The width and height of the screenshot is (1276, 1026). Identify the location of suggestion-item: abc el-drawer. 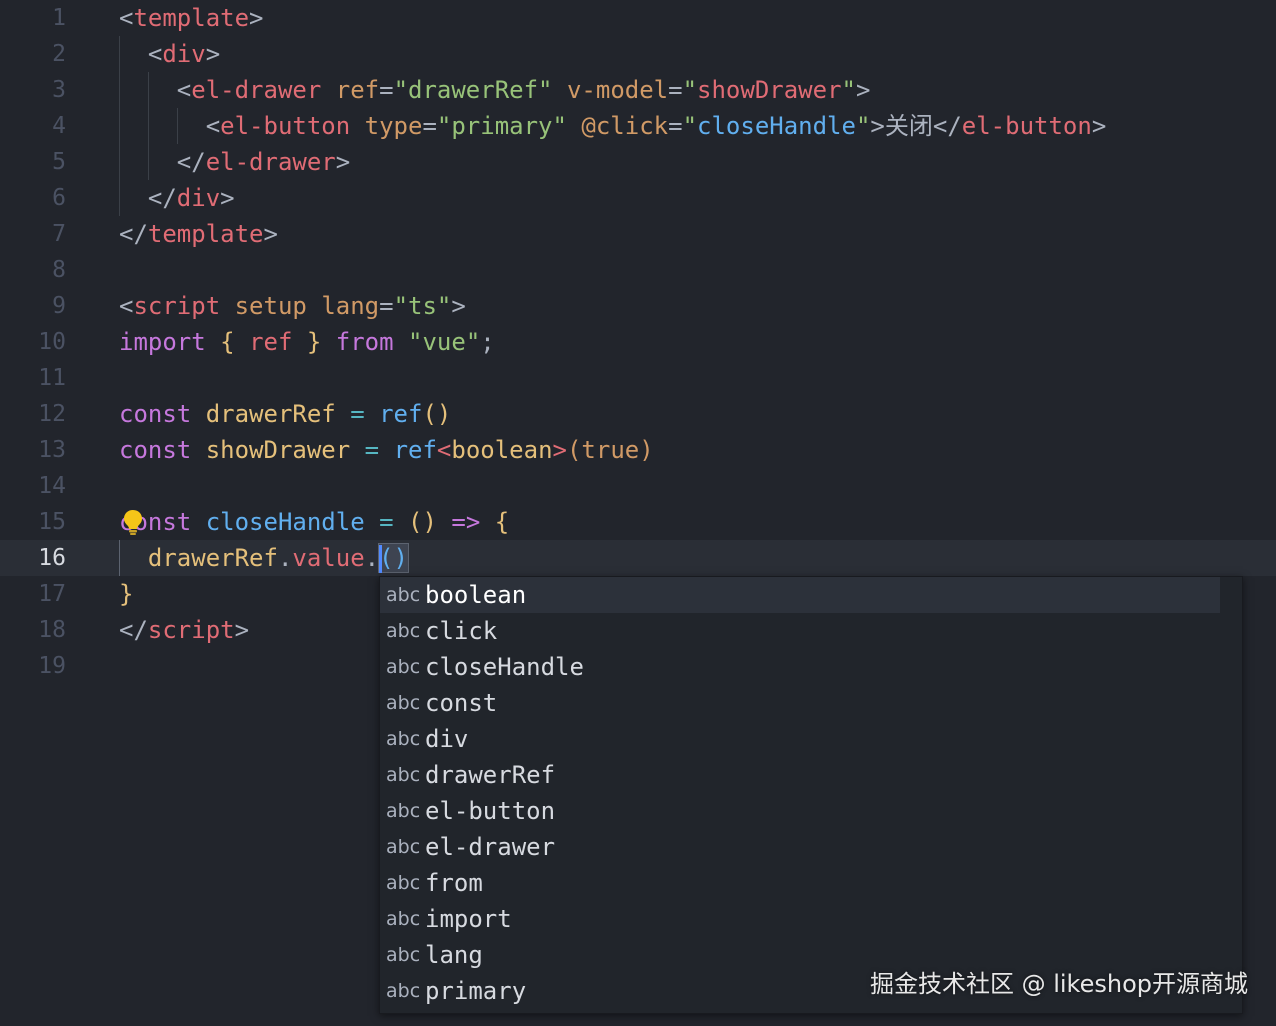
(811, 847).